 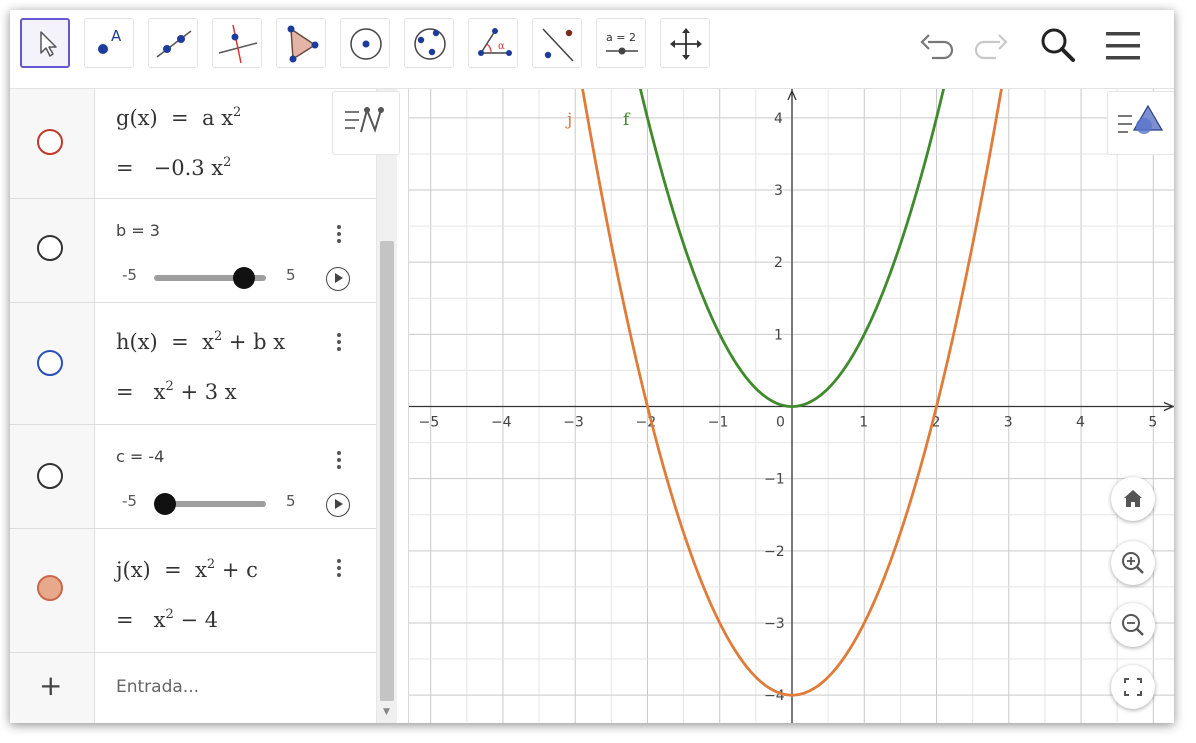 I want to click on y-tick-label: 4, so click(x=778, y=119).